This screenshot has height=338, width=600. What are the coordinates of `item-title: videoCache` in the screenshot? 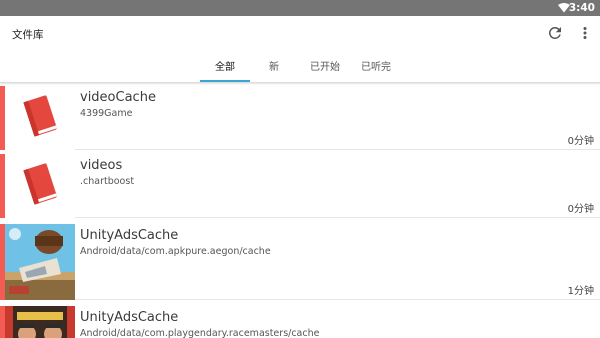 It's located at (118, 97).